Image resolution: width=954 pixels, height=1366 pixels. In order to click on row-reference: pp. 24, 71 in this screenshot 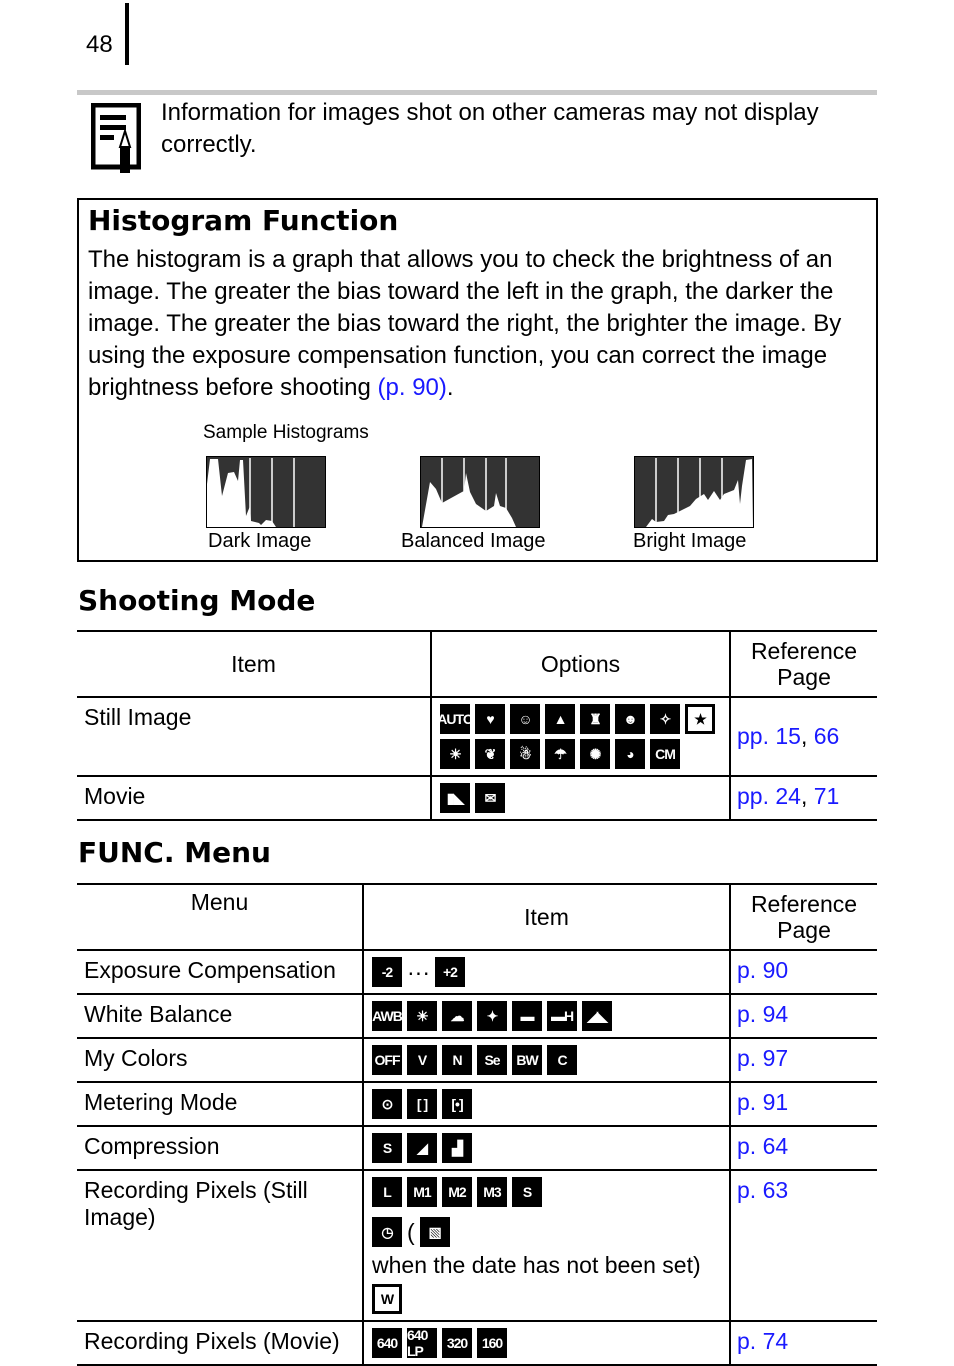, I will do `click(803, 798)`.